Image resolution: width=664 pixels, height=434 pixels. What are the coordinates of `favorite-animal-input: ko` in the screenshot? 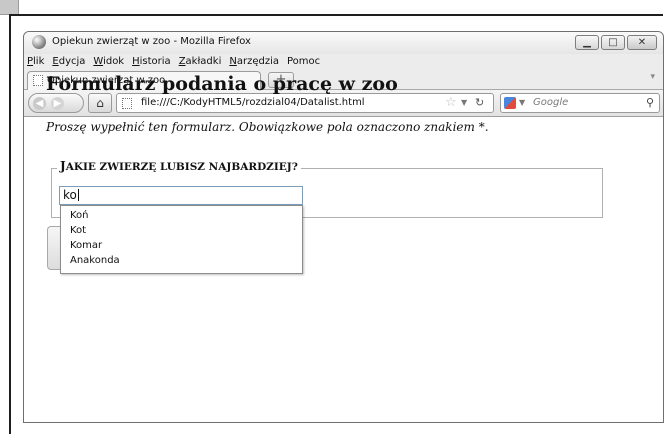 It's located at (181, 195).